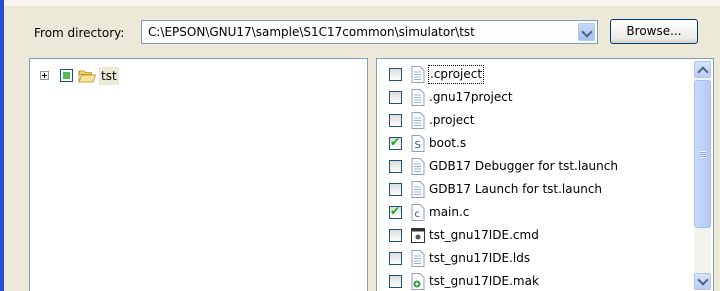  What do you see at coordinates (539, 213) in the screenshot?
I see `file-list-item: ✔ c main.c` at bounding box center [539, 213].